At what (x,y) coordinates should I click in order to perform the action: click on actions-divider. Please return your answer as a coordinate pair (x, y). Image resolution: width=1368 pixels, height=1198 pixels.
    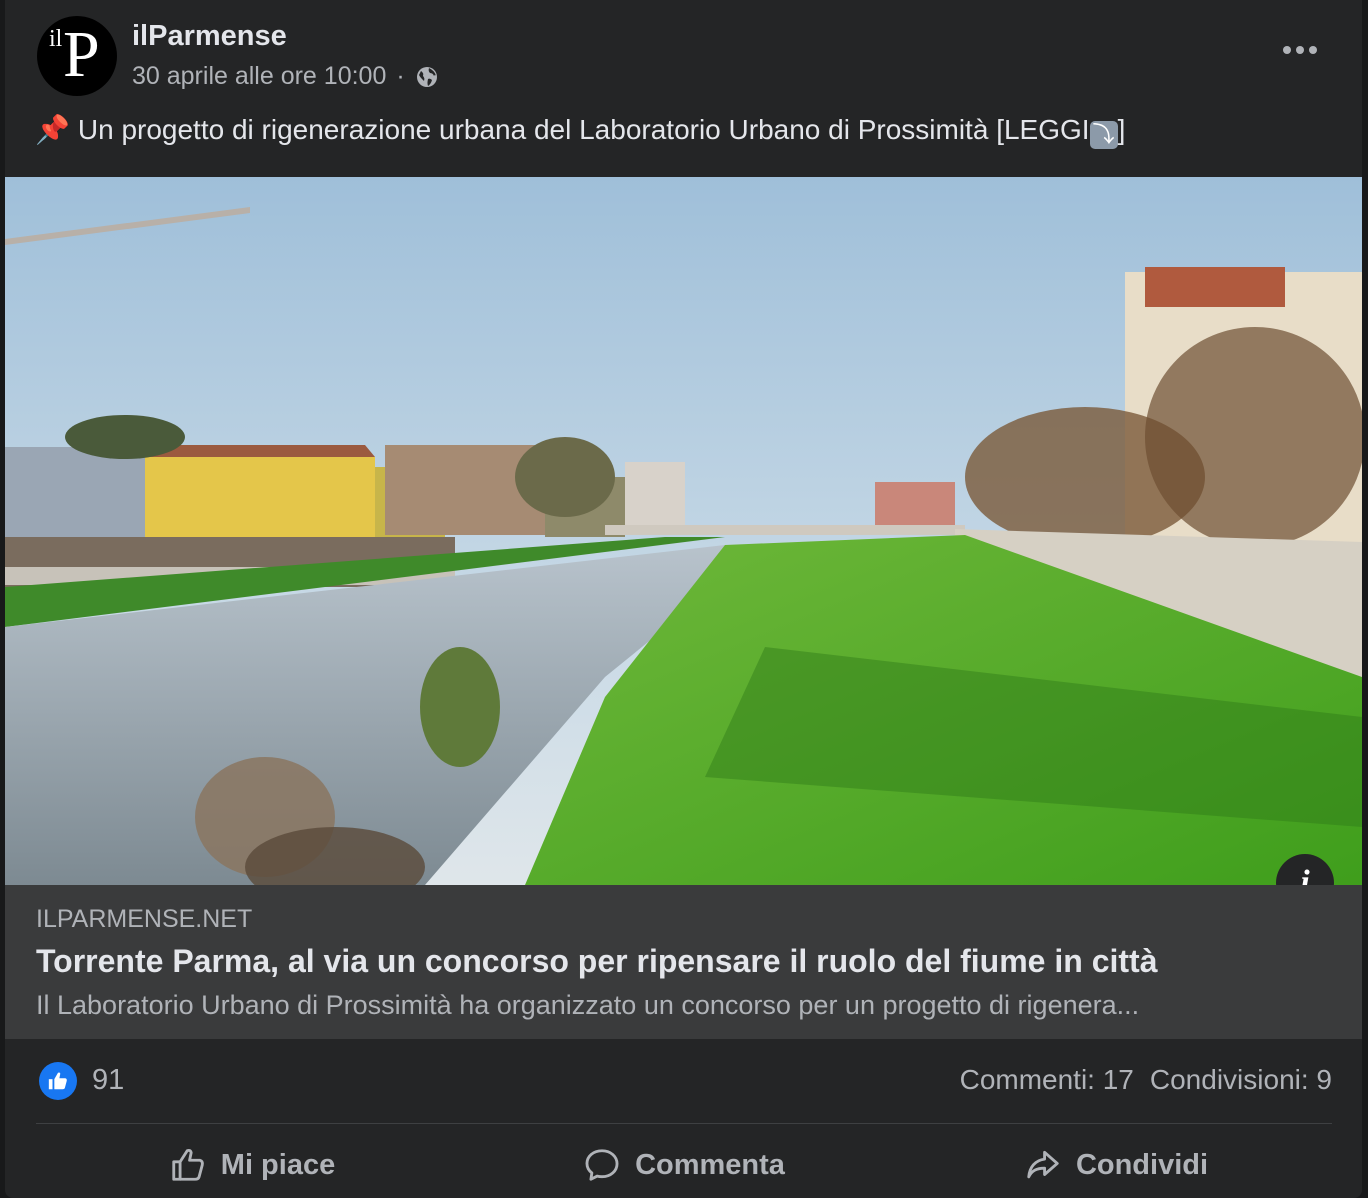
    Looking at the image, I should click on (684, 1123).